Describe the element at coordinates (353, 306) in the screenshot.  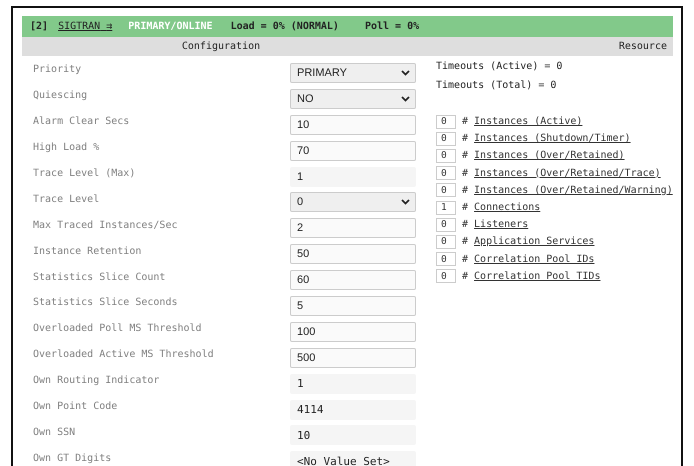
I see `input-field: 5` at that location.